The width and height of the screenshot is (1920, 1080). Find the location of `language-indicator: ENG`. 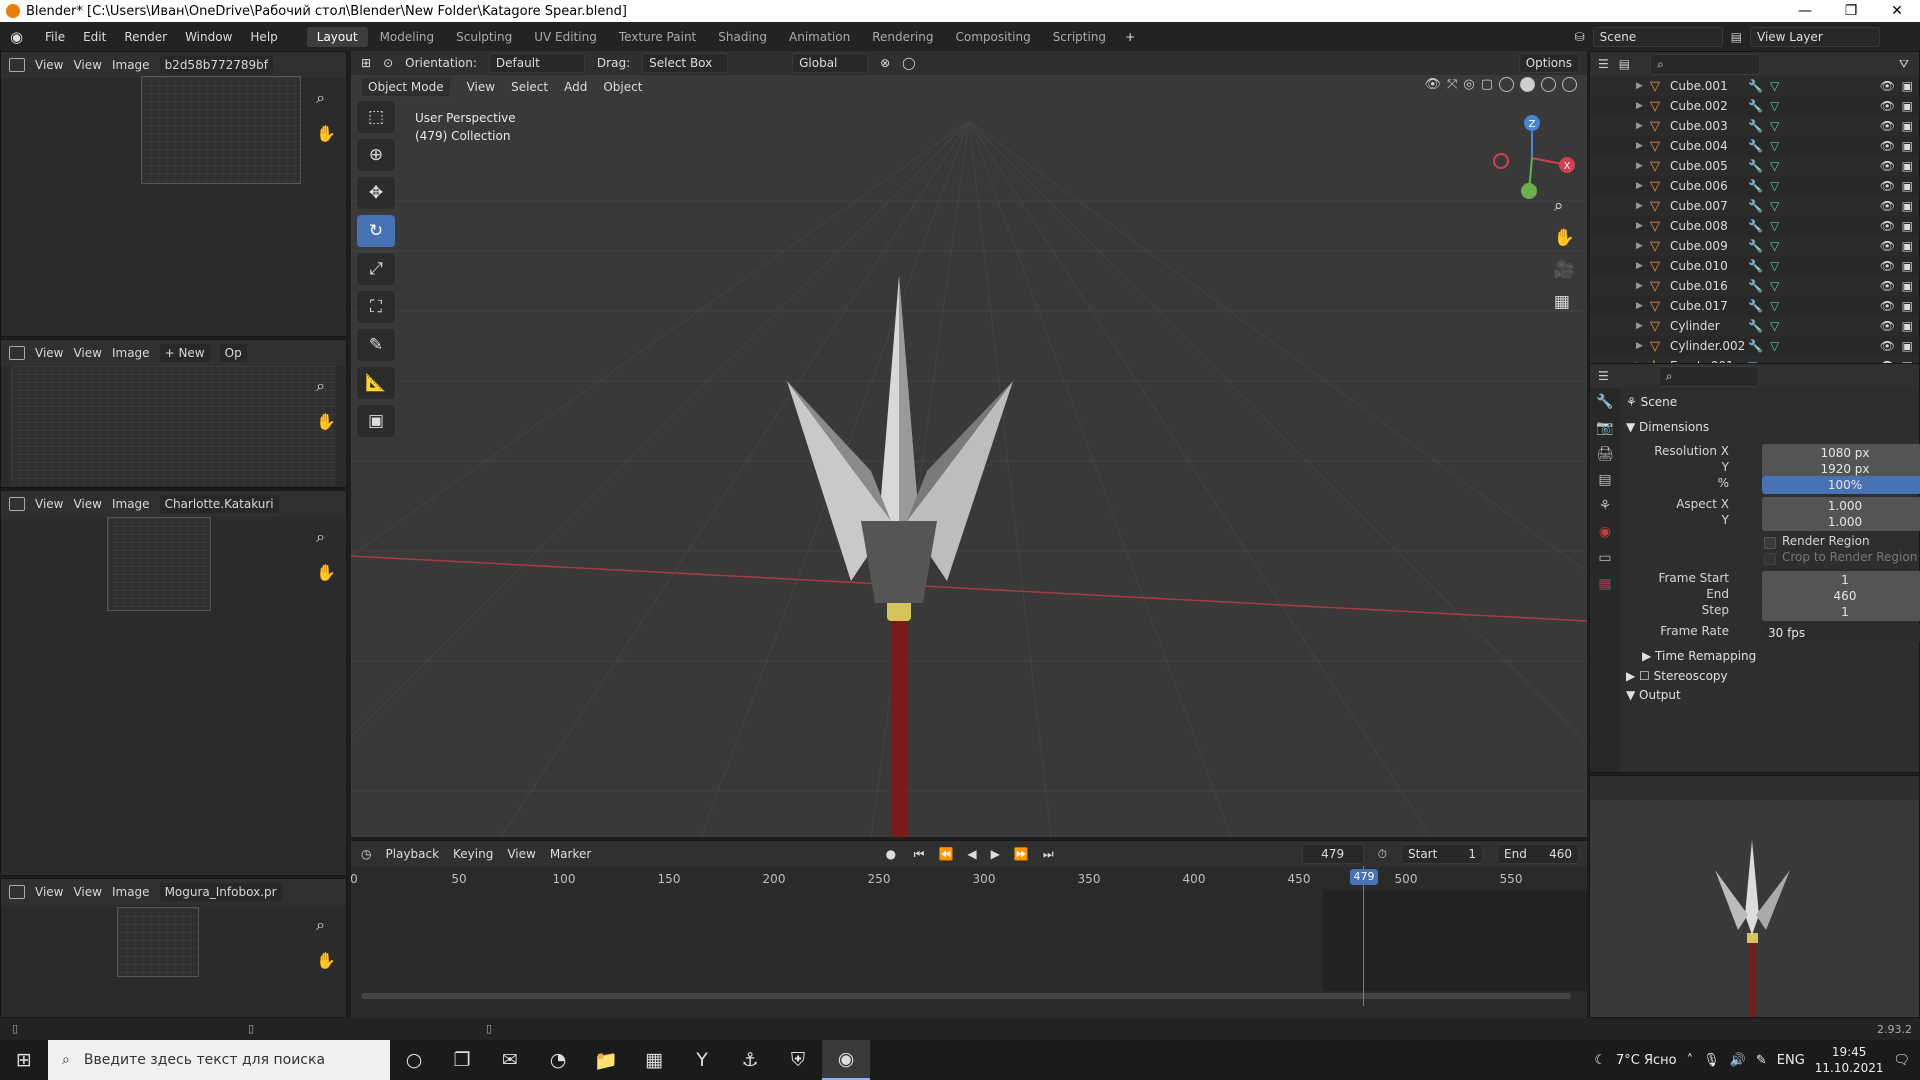

language-indicator: ENG is located at coordinates (1791, 1060).